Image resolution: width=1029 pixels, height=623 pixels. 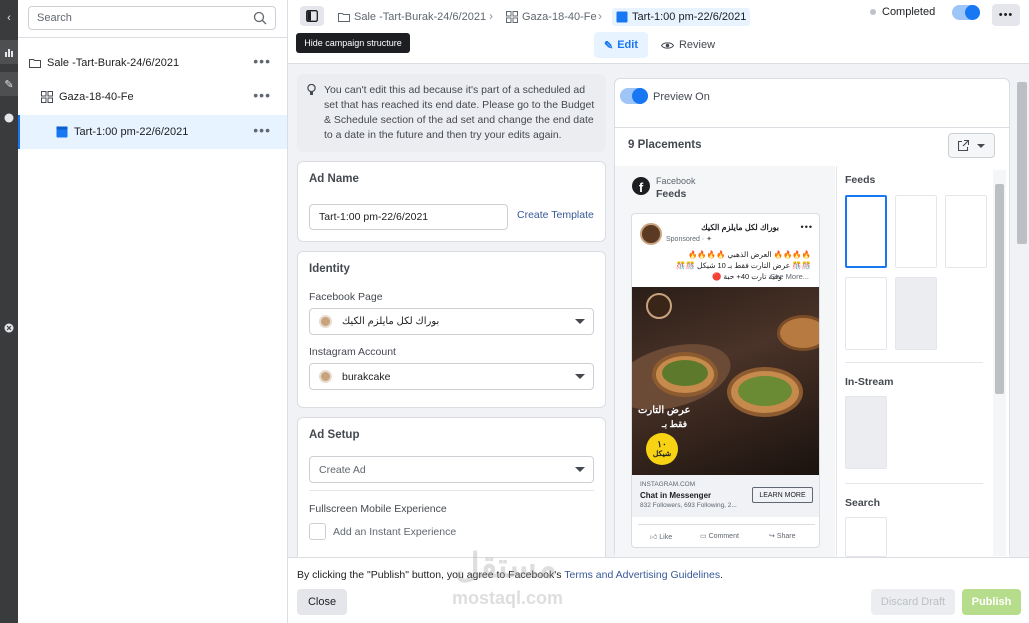 I want to click on tree-ad-label: Tart-1:00 pm-22/6/2021, so click(x=131, y=132).